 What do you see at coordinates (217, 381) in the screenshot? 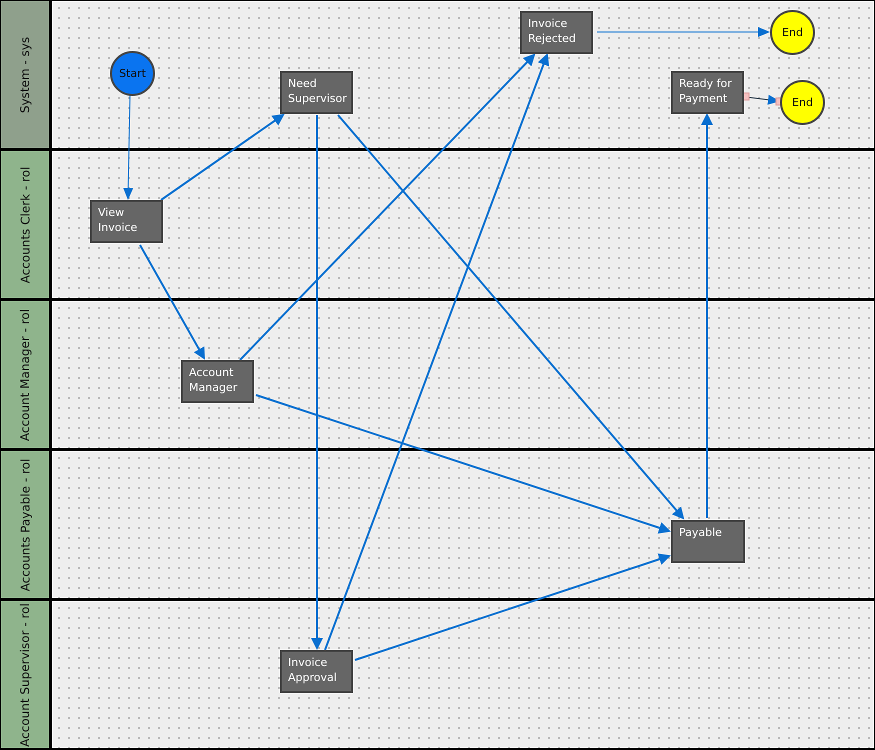
I see `task-node: Account Manager` at bounding box center [217, 381].